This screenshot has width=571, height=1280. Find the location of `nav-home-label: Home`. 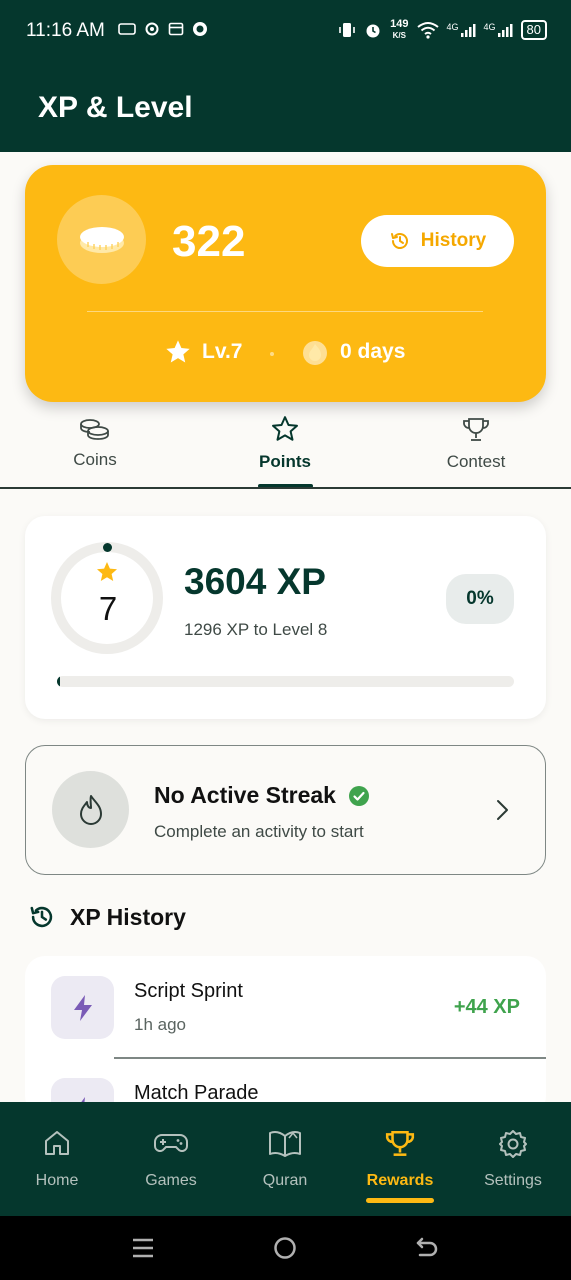

nav-home-label: Home is located at coordinates (57, 1180).